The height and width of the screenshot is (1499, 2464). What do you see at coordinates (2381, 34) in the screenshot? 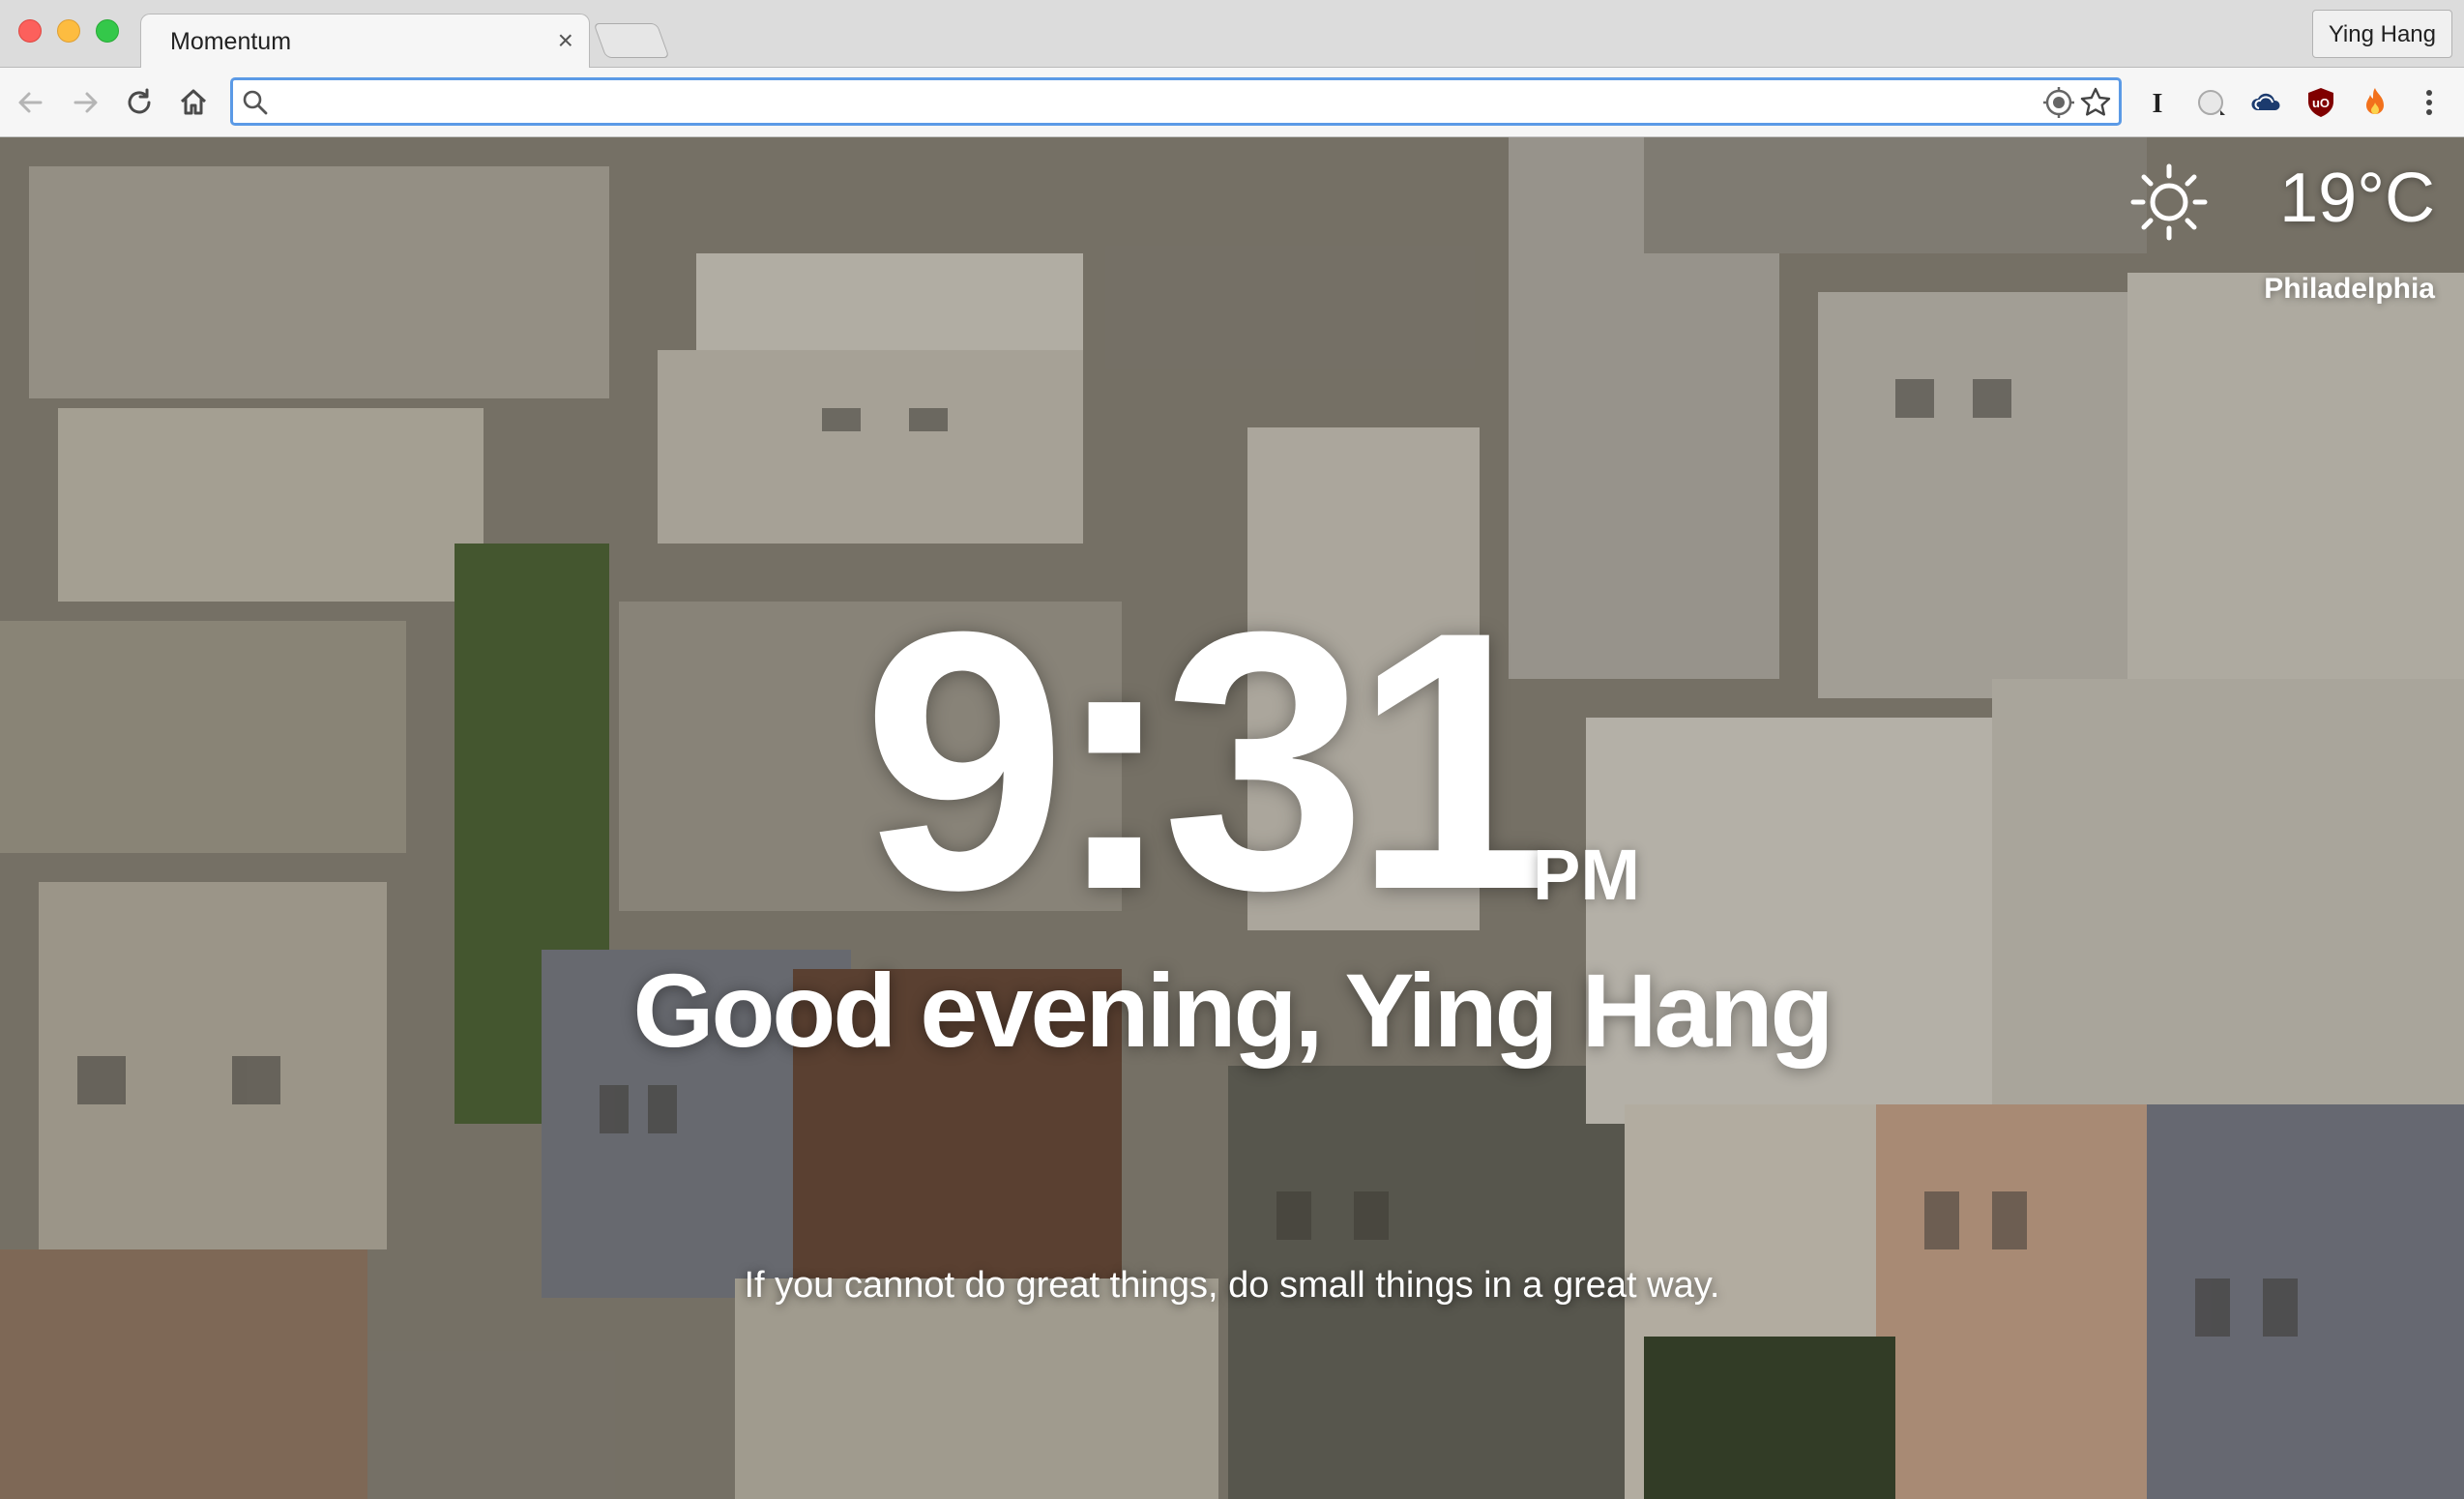
I see `profile-button: Ying Hang` at bounding box center [2381, 34].